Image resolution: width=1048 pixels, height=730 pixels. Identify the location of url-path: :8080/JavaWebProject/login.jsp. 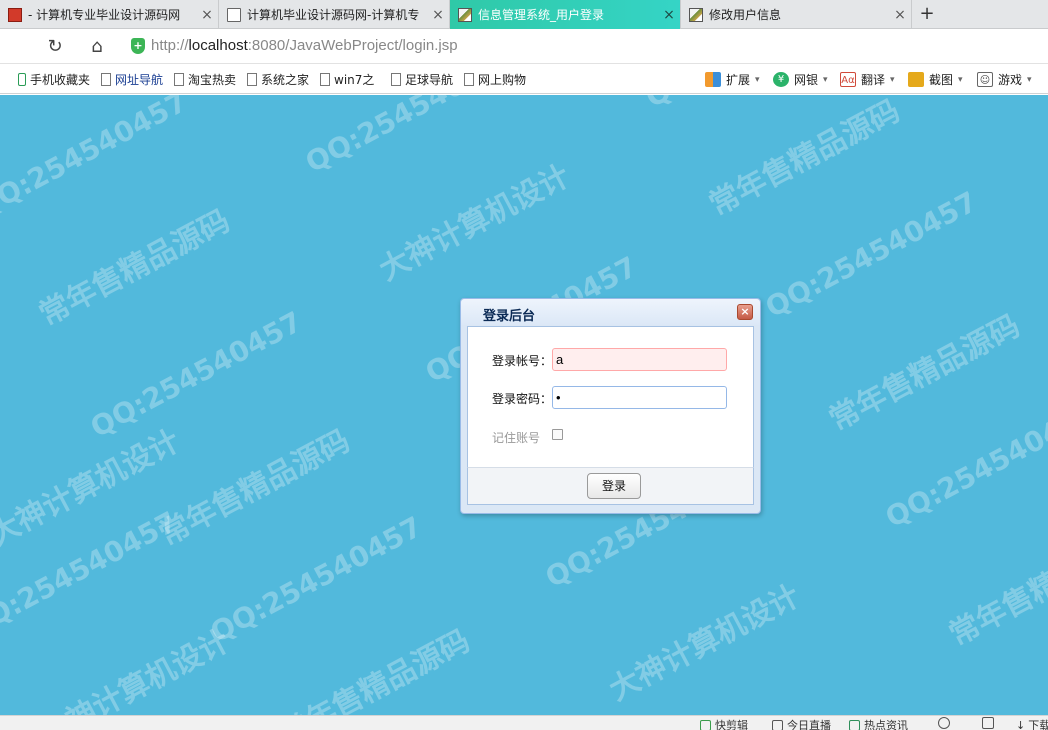
(352, 45).